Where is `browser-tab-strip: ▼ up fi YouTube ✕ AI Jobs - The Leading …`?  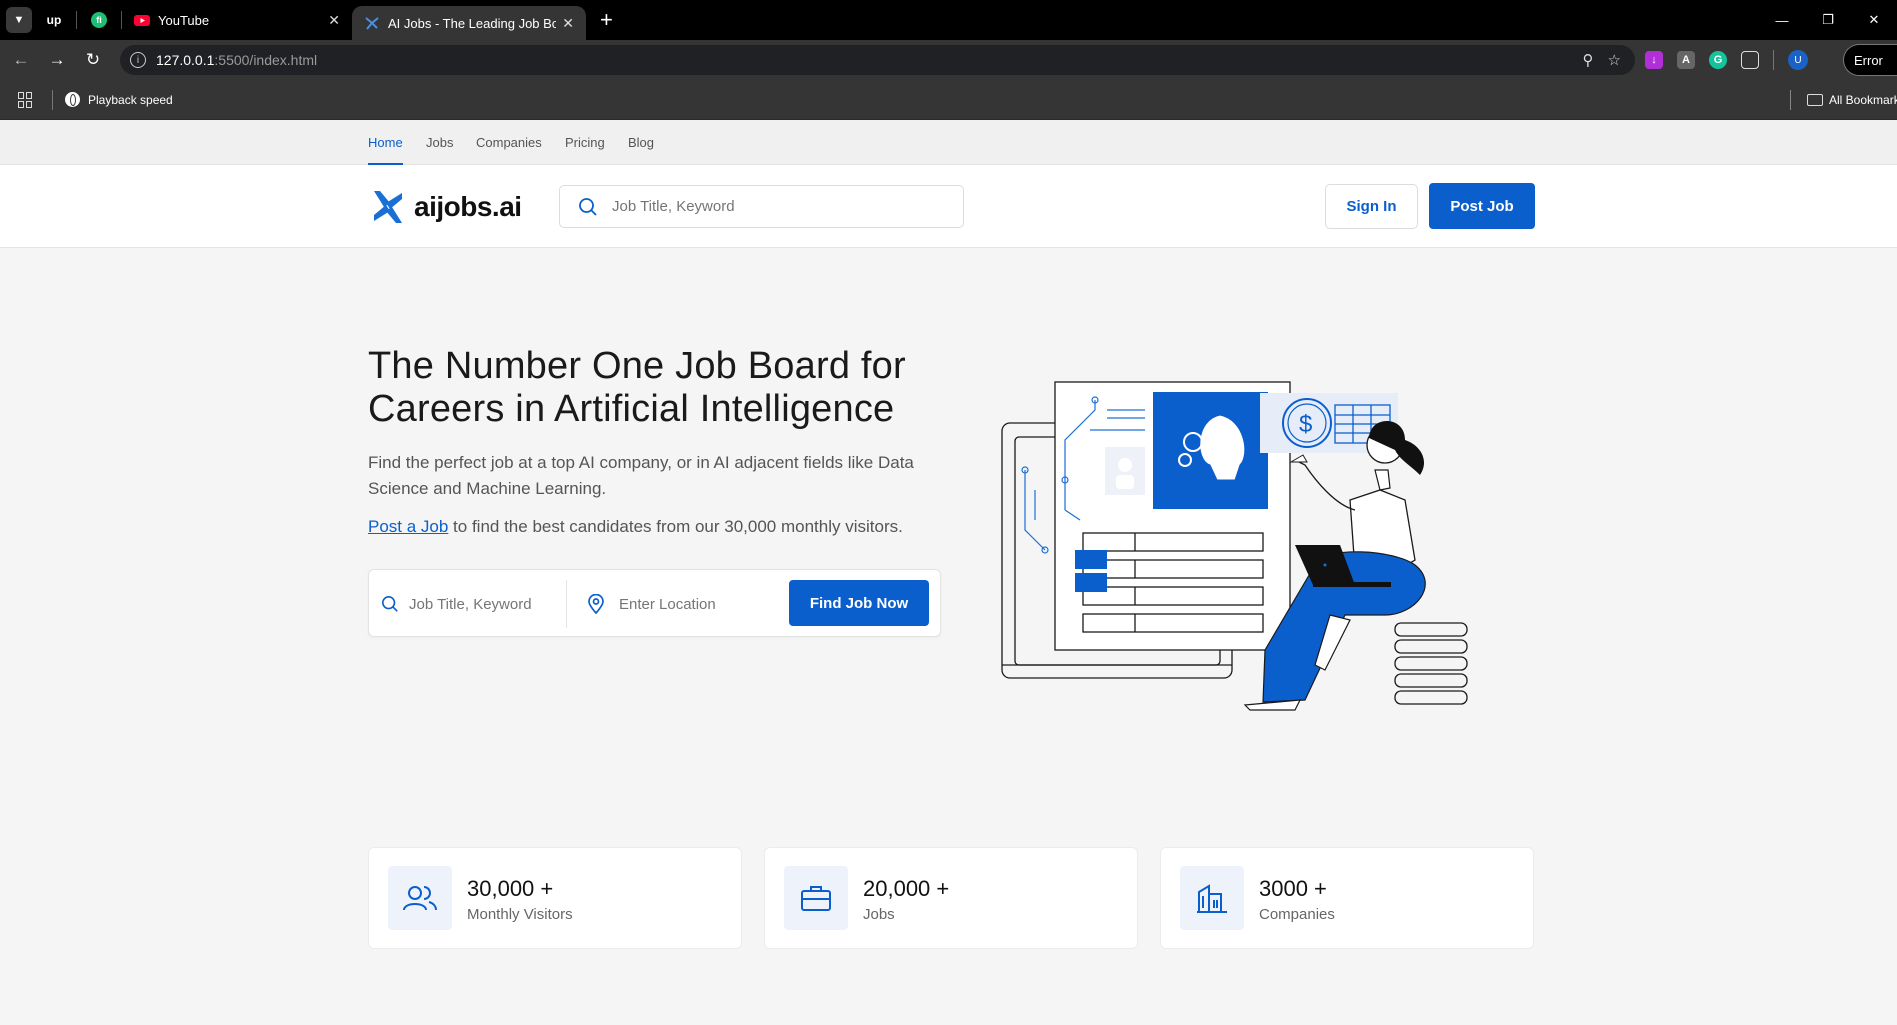
browser-tab-strip: ▼ up fi YouTube ✕ AI Jobs - The Leading … is located at coordinates (948, 20).